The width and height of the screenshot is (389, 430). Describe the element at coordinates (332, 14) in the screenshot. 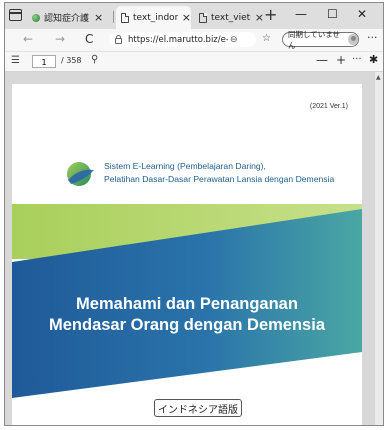

I see `maximize-button: ☐` at that location.